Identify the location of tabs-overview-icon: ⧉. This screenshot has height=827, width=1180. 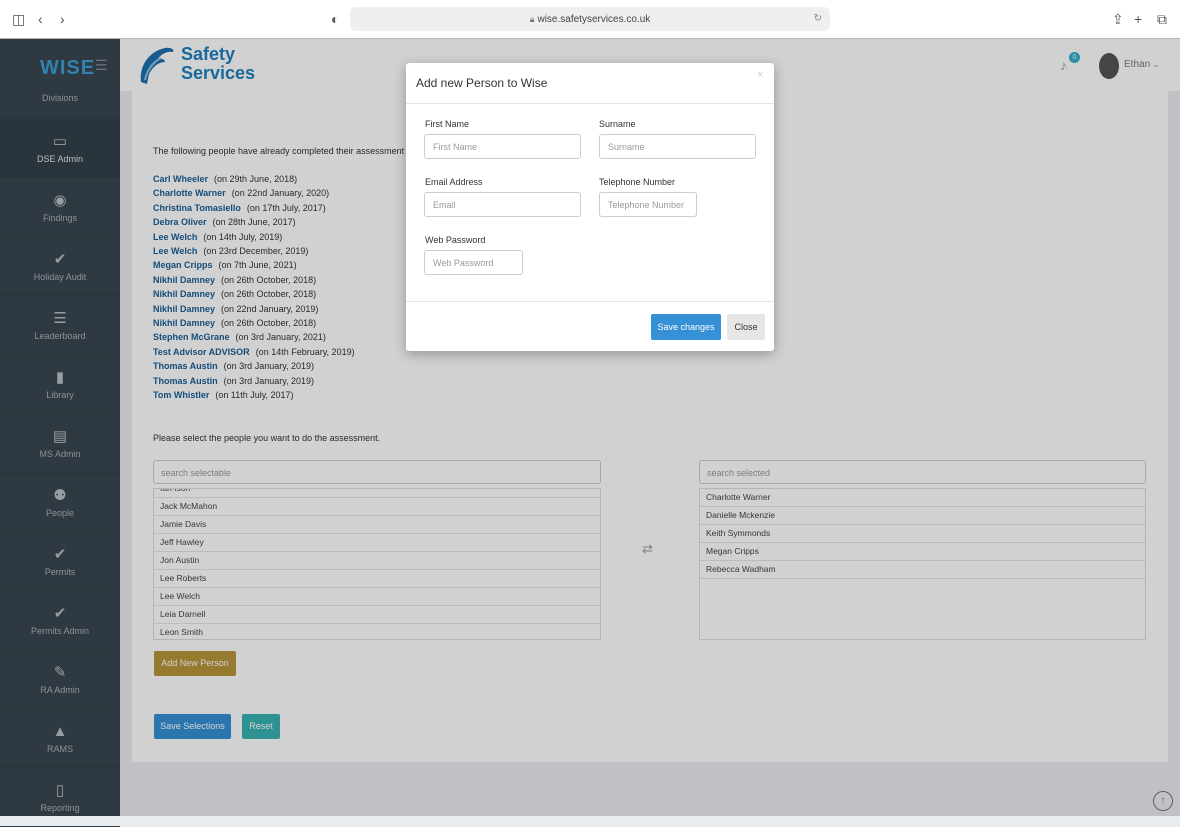
(1162, 19).